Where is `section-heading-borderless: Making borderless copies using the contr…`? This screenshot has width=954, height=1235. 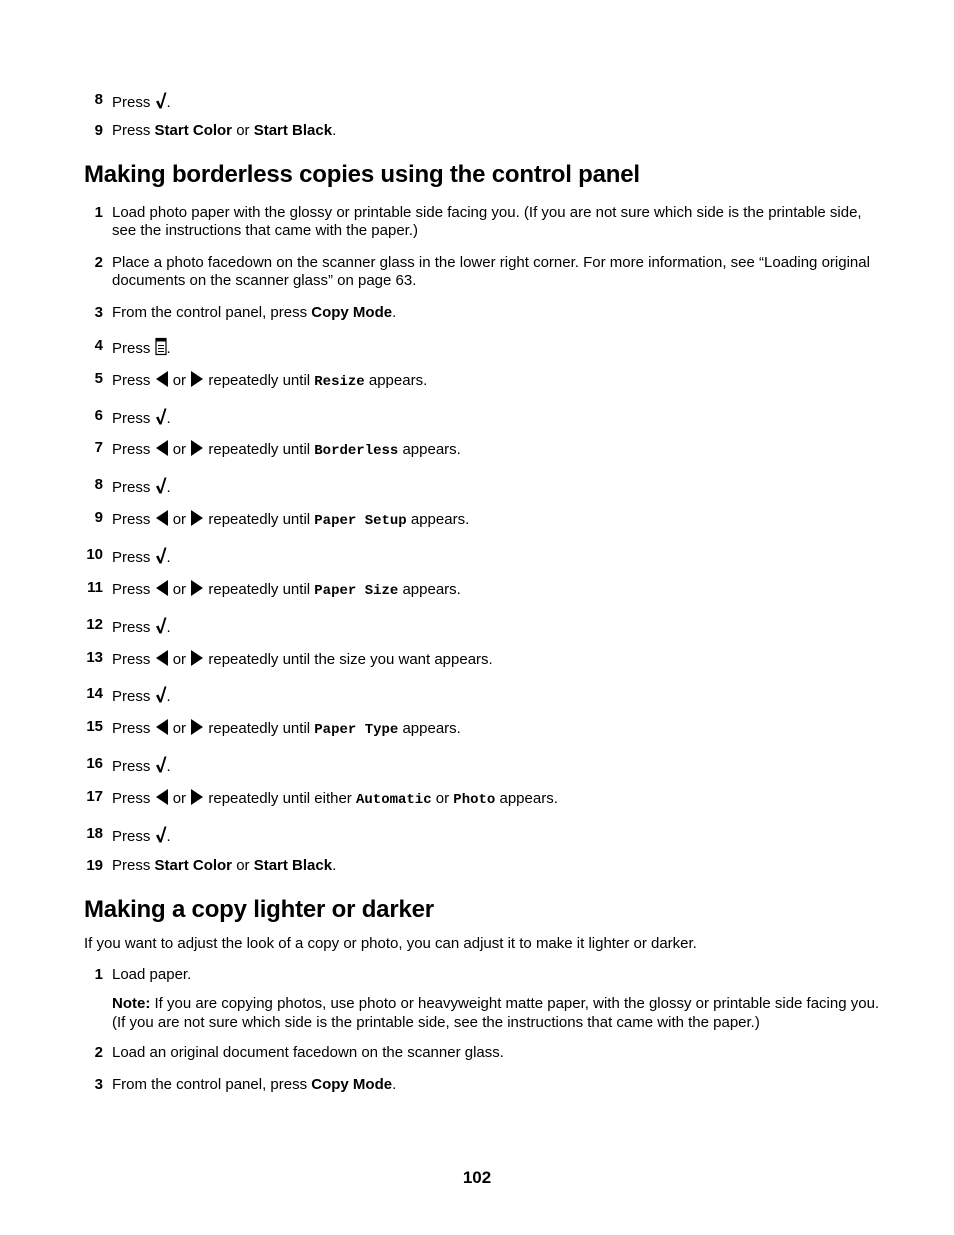
section-heading-borderless: Making borderless copies using the contr… is located at coordinates (362, 174).